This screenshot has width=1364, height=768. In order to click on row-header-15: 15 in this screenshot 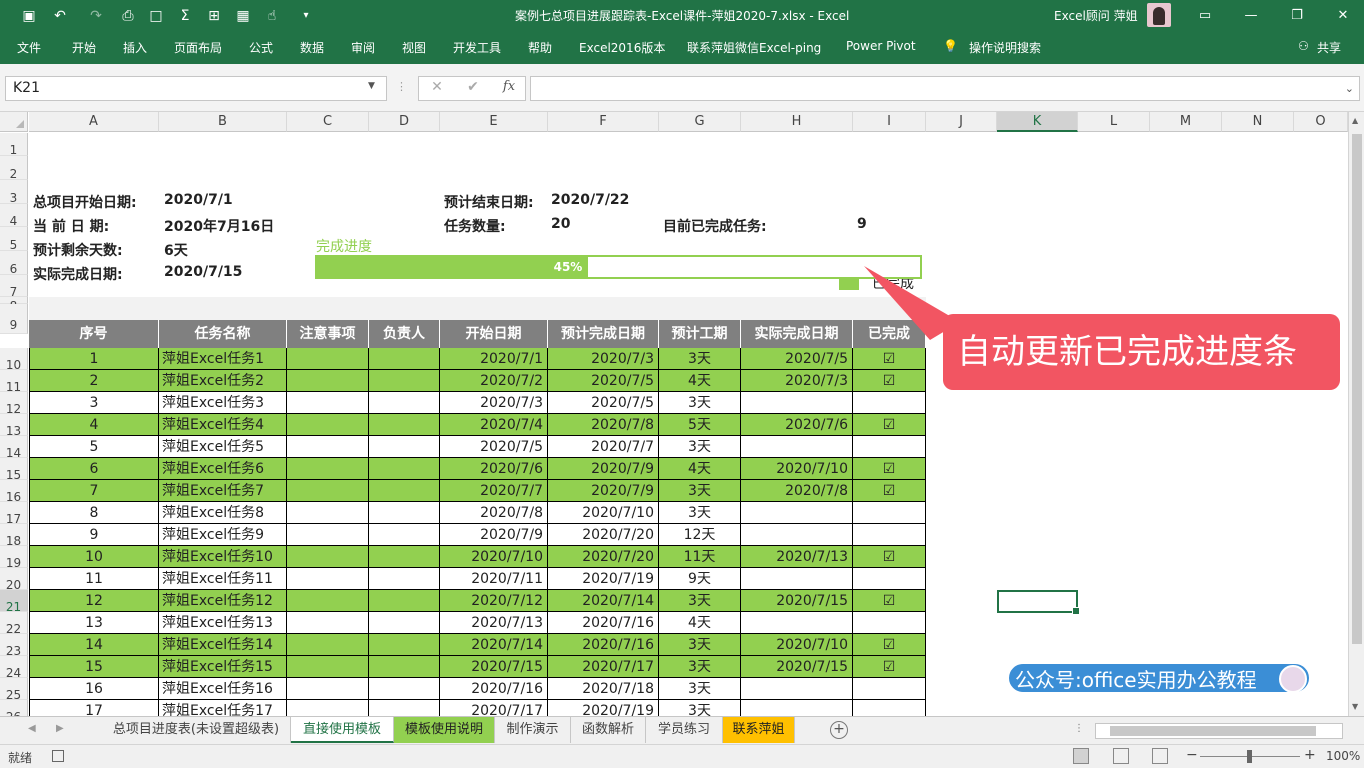, I will do `click(14, 470)`.